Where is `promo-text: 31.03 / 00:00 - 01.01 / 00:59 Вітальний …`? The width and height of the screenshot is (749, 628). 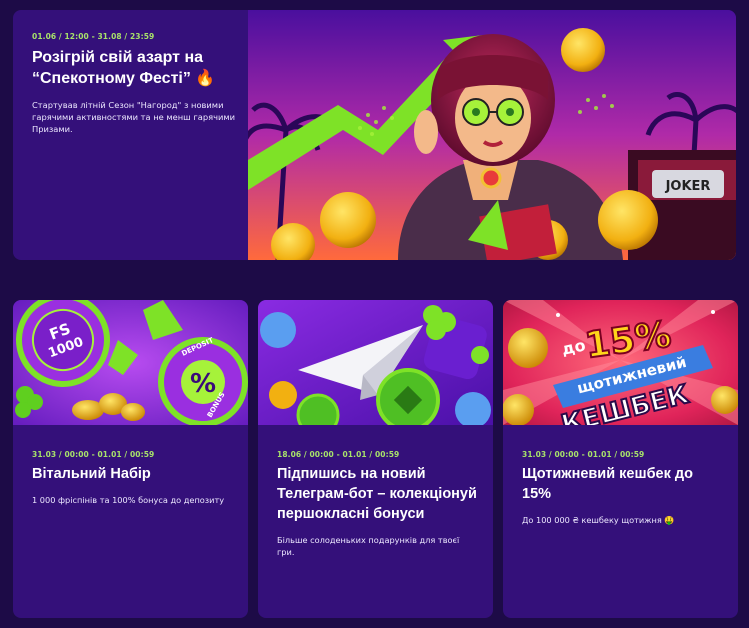 promo-text: 31.03 / 00:00 - 01.01 / 00:59 Вітальний … is located at coordinates (133, 478).